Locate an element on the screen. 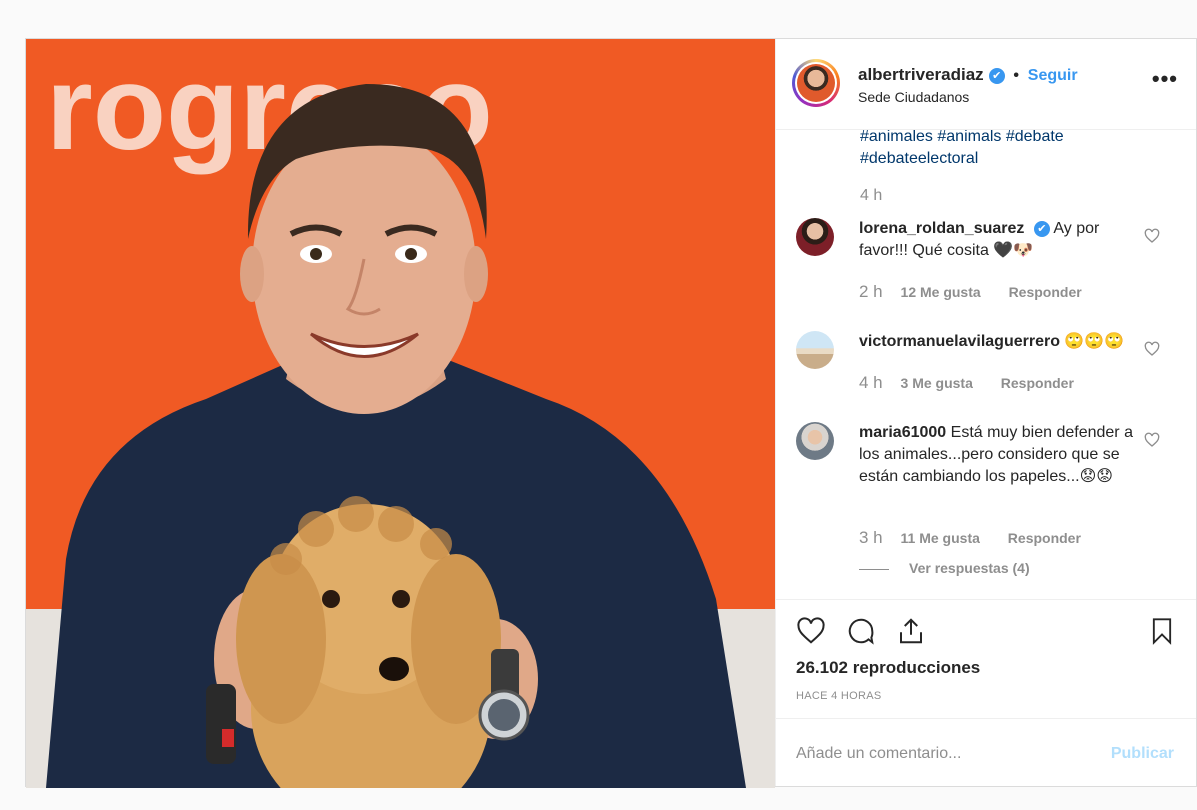  commenter-username: lorena_roldan_suarez is located at coordinates (941, 228).